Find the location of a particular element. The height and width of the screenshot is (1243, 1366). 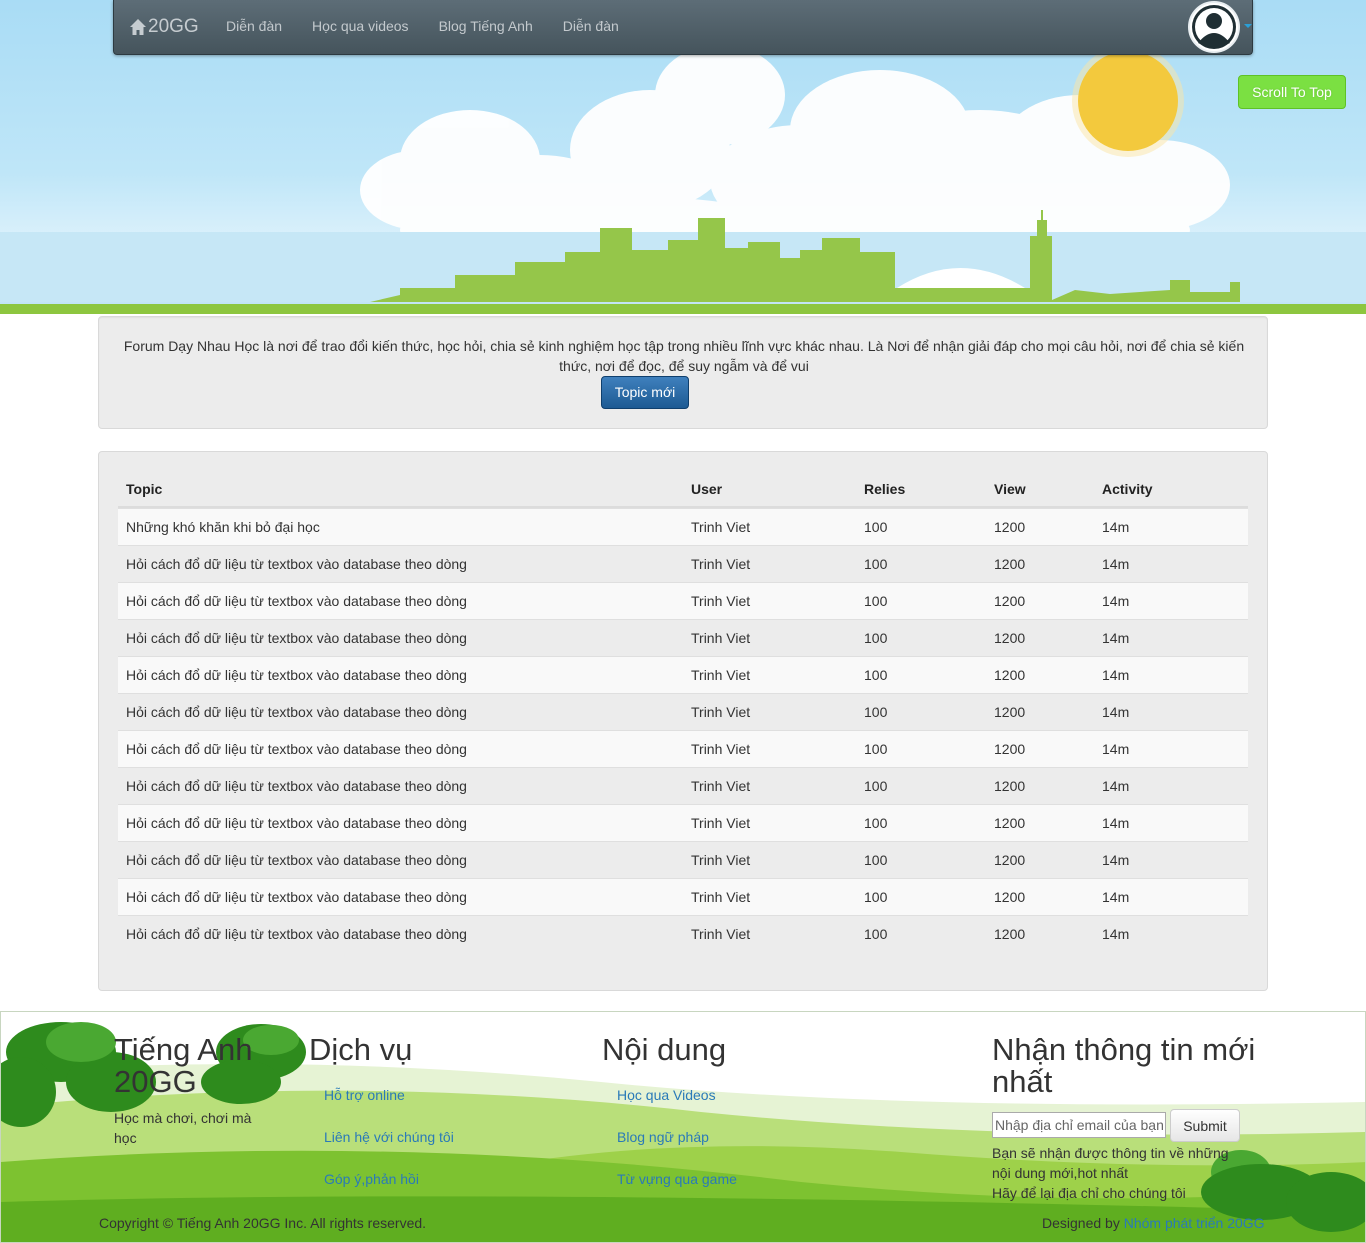

footer-services: Dịch vụ is located at coordinates (360, 1050).